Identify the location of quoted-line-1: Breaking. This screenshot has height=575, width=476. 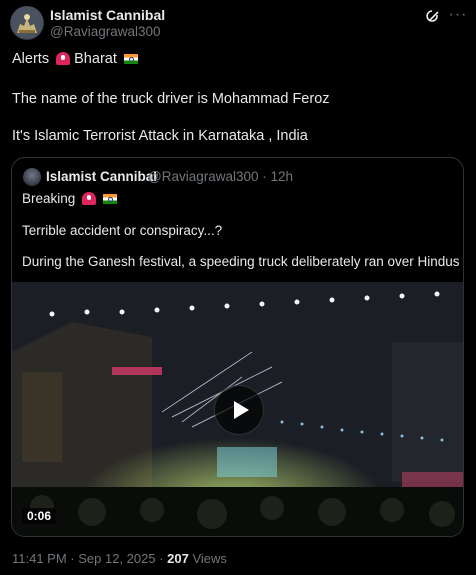
(69, 198).